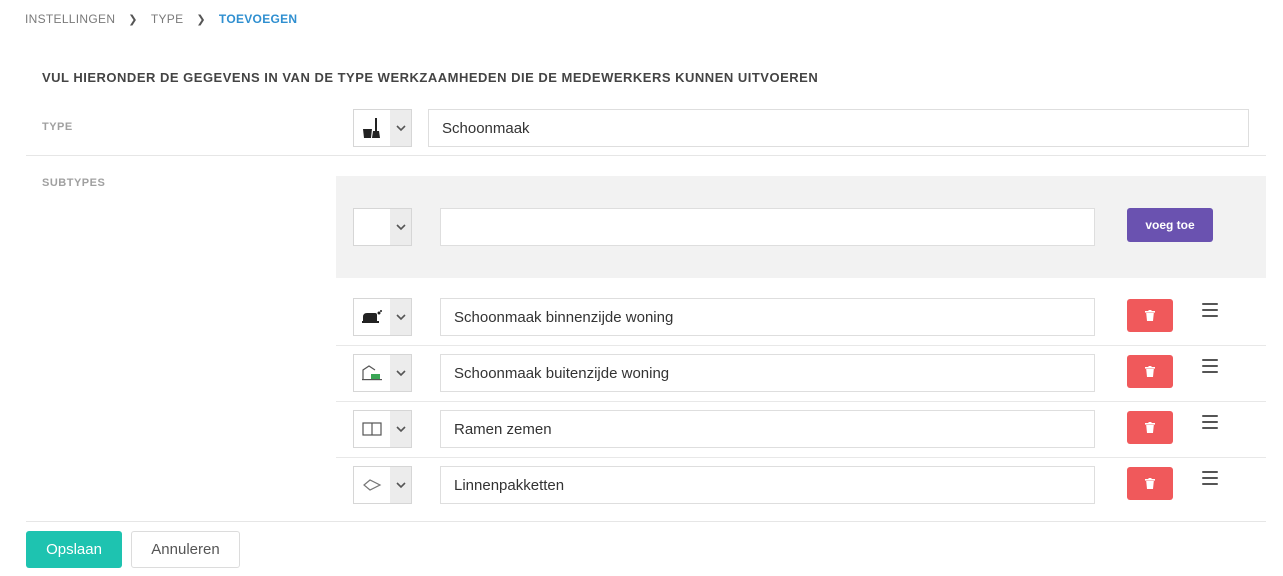 The width and height of the screenshot is (1283, 576). Describe the element at coordinates (57, 127) in the screenshot. I see `type-label: TYPE` at that location.